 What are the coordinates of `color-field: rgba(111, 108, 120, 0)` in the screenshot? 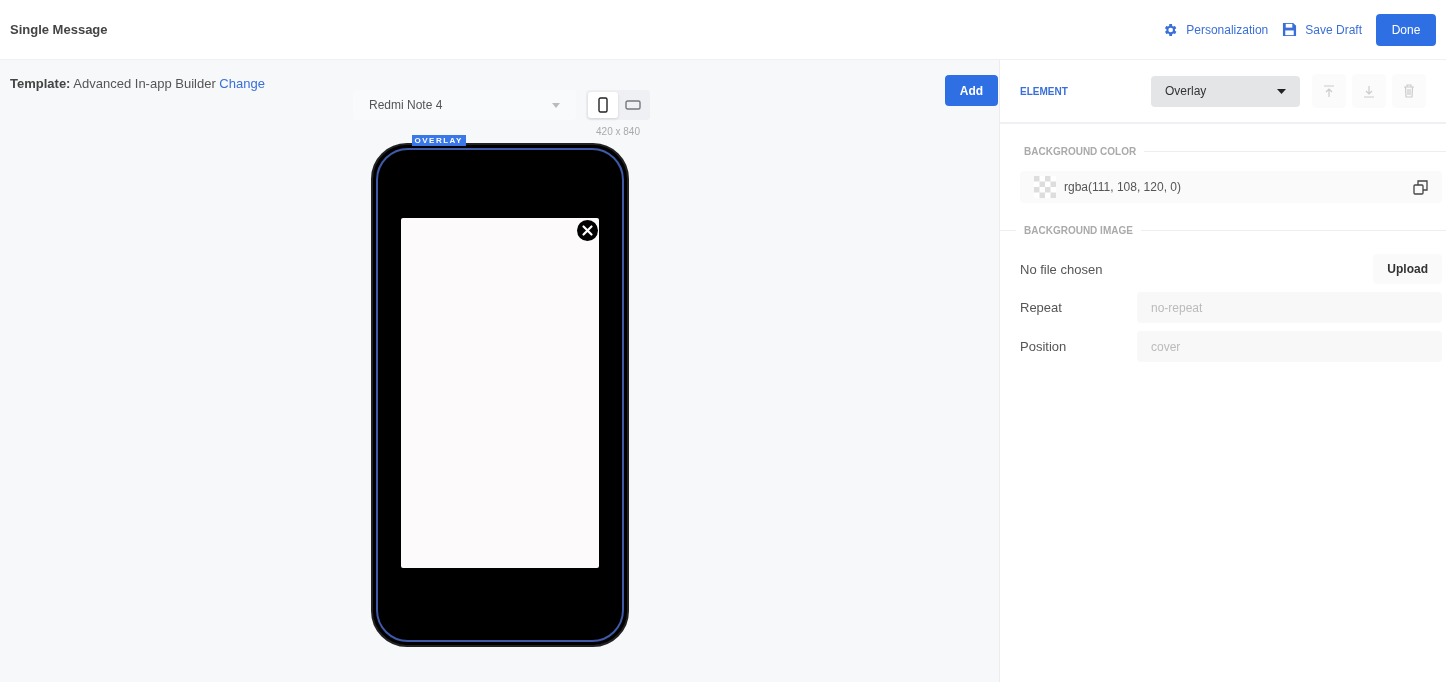 It's located at (1231, 187).